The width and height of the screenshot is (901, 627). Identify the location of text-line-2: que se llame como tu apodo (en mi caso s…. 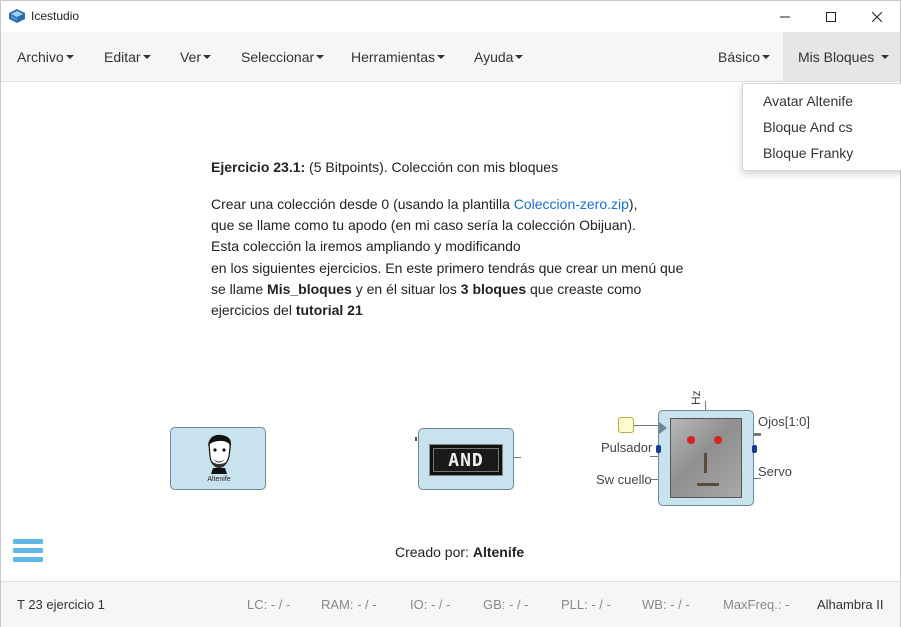
(423, 225).